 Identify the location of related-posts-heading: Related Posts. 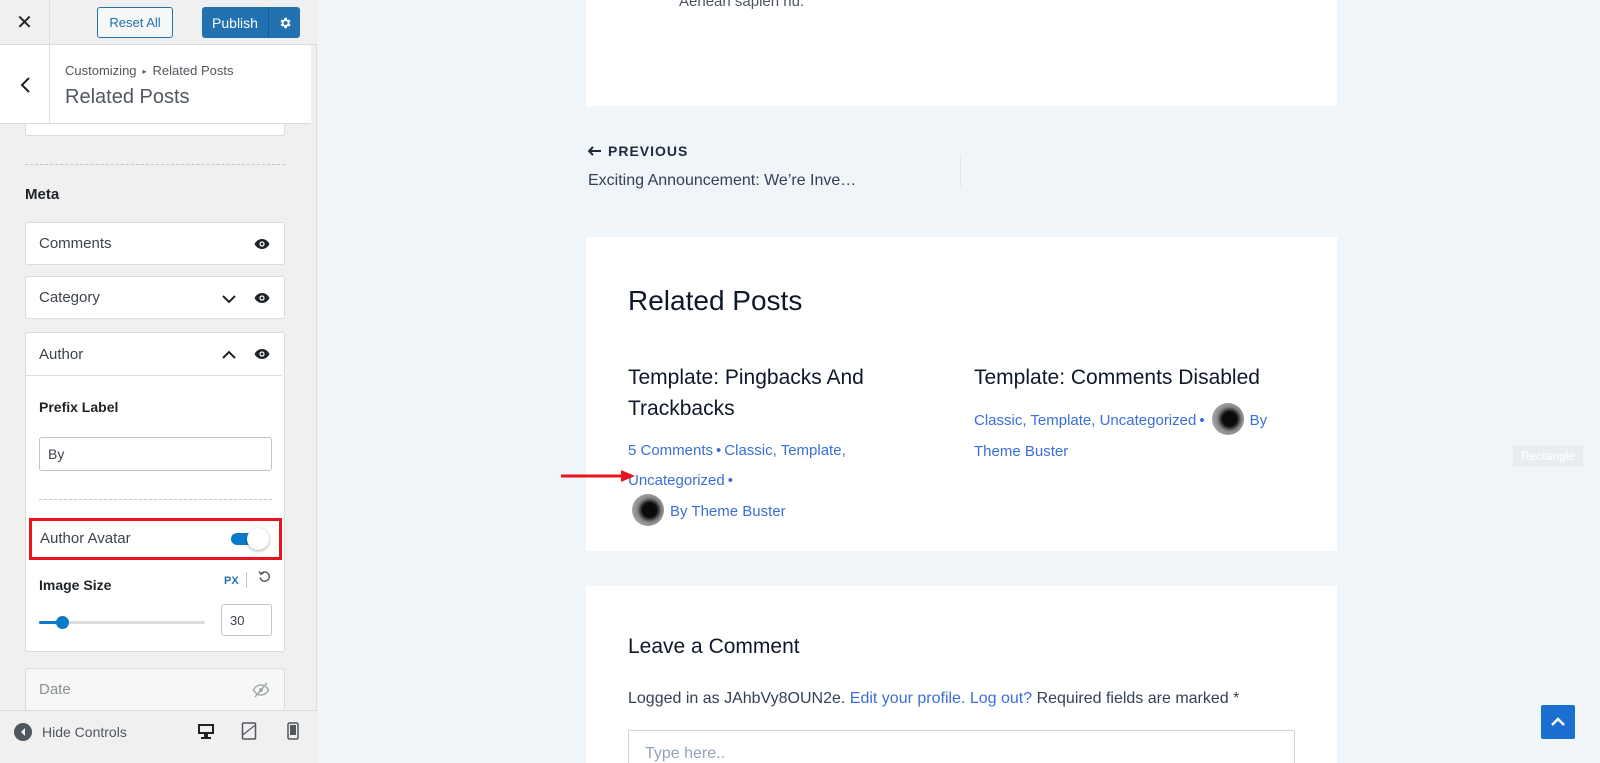
(715, 300).